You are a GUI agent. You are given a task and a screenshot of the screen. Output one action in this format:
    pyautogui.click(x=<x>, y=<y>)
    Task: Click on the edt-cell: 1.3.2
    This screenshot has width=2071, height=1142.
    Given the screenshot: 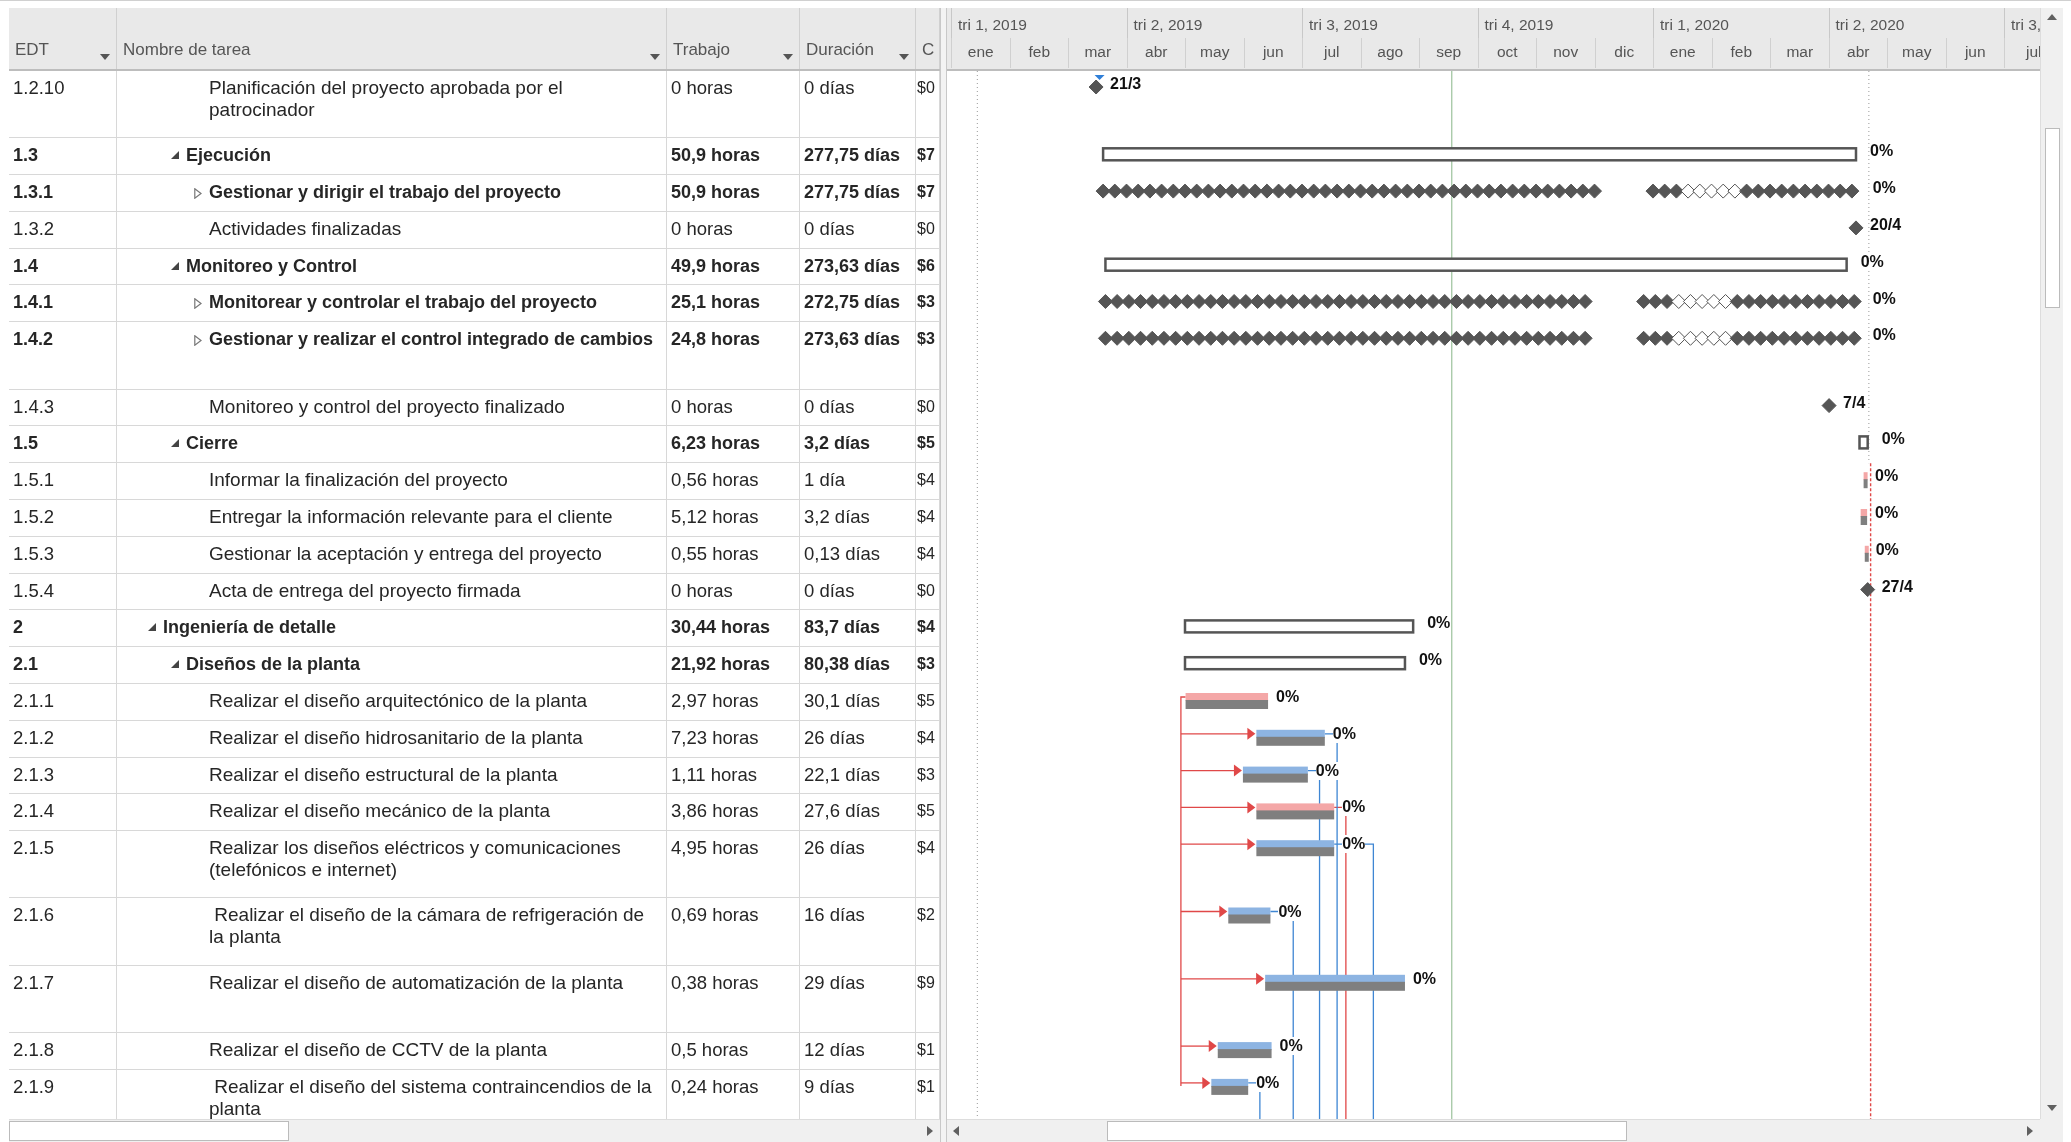 What is the action you would take?
    pyautogui.click(x=63, y=229)
    